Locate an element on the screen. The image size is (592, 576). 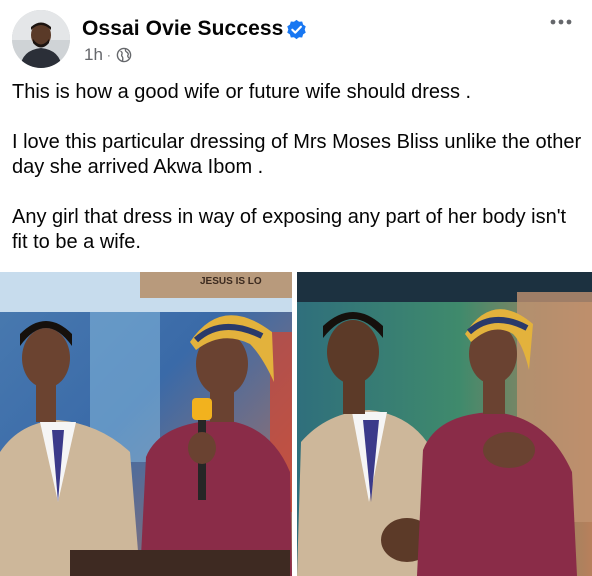
avatar is located at coordinates (41, 39).